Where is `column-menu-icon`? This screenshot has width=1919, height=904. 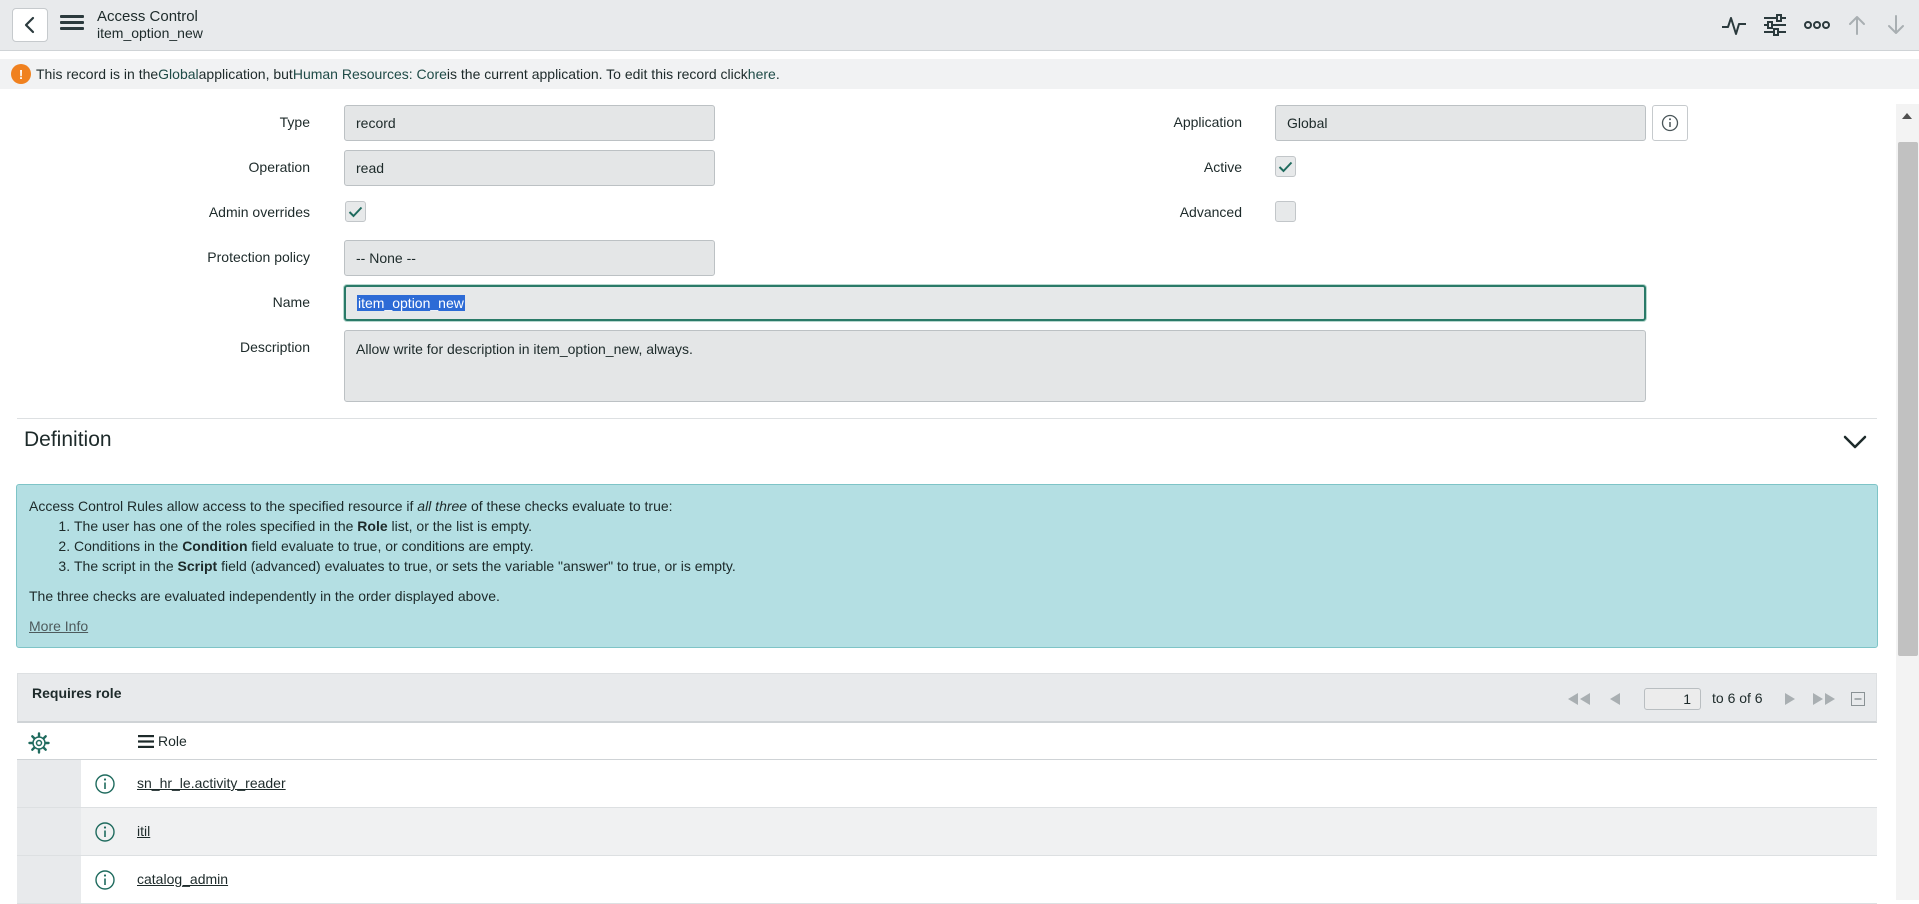 column-menu-icon is located at coordinates (146, 741).